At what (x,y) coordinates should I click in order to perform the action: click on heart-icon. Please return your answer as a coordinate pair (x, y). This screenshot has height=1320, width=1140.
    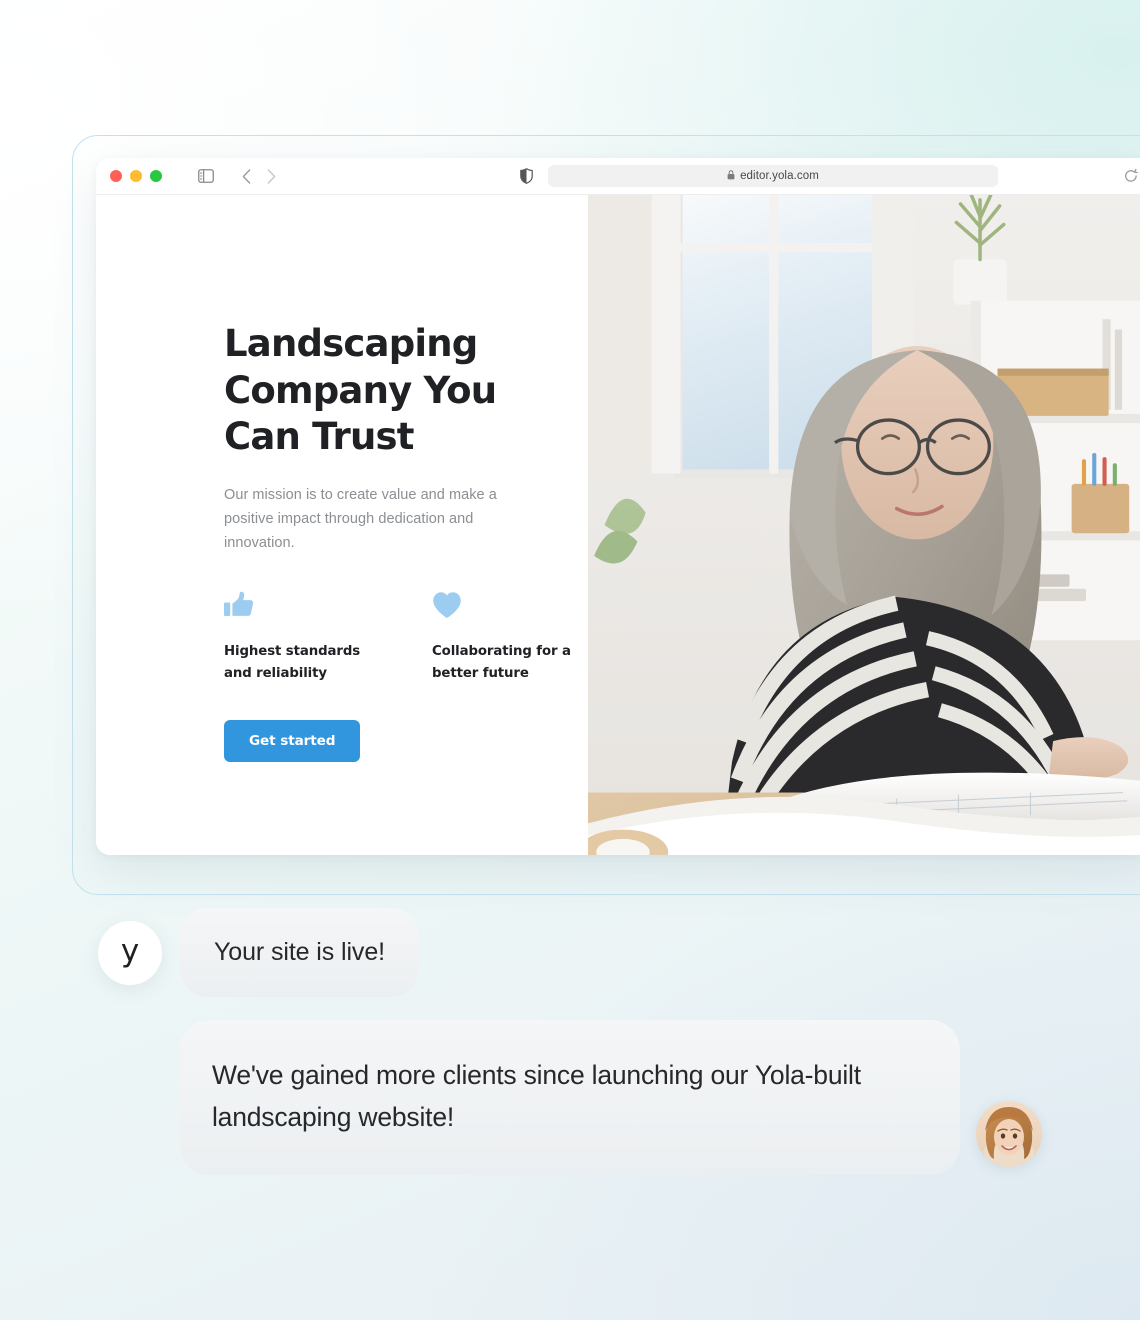
    Looking at the image, I should click on (507, 606).